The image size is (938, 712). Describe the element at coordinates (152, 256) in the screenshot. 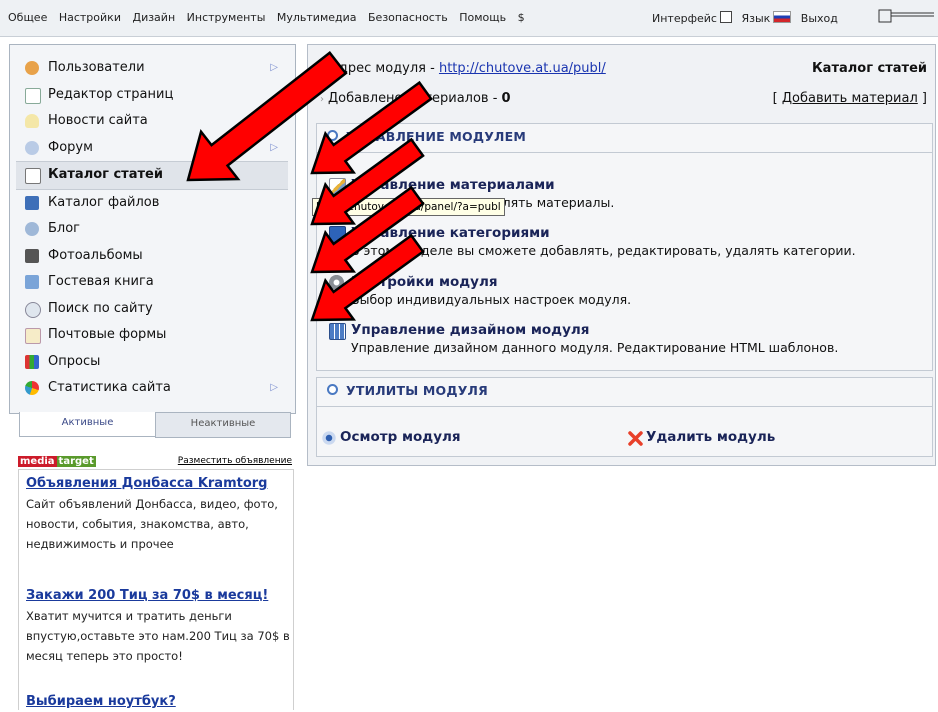

I see `sidebar-item-photo: Фотоальбомы` at that location.